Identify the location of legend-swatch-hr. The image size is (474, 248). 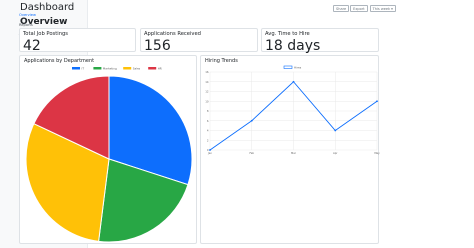
(152, 68).